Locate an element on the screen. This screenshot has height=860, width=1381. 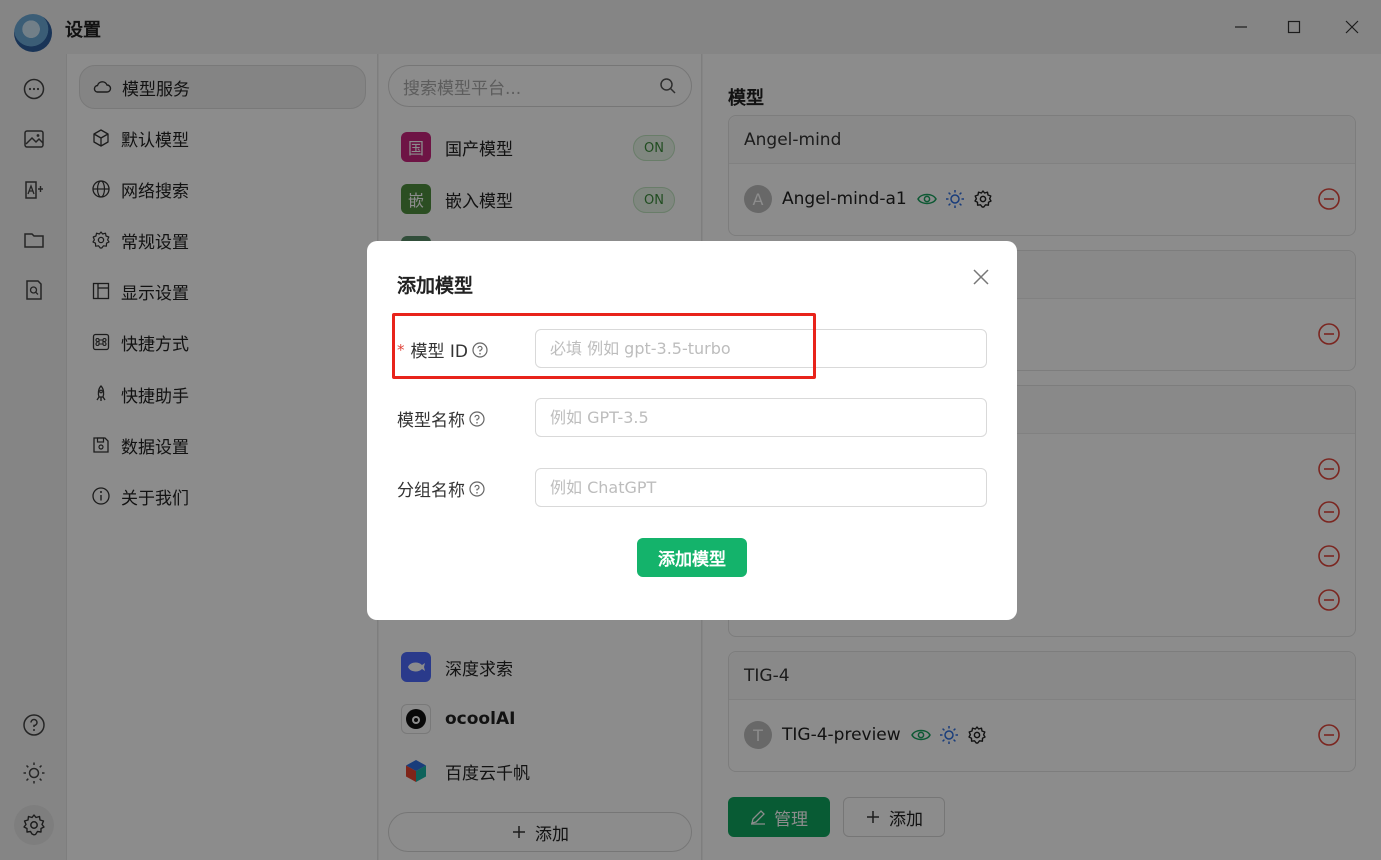
annotation-highlight-box is located at coordinates (604, 346).